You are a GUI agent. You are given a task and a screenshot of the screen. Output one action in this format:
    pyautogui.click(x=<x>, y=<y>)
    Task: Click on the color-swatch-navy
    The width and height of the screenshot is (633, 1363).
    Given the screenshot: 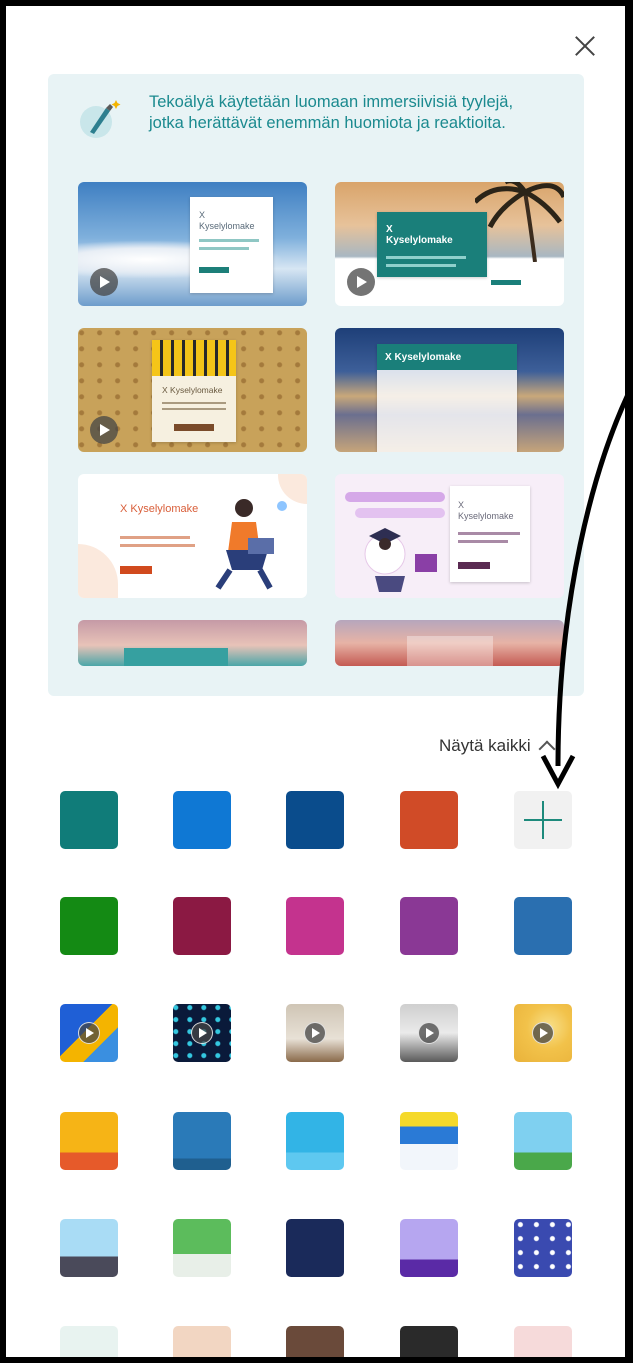 What is the action you would take?
    pyautogui.click(x=315, y=820)
    